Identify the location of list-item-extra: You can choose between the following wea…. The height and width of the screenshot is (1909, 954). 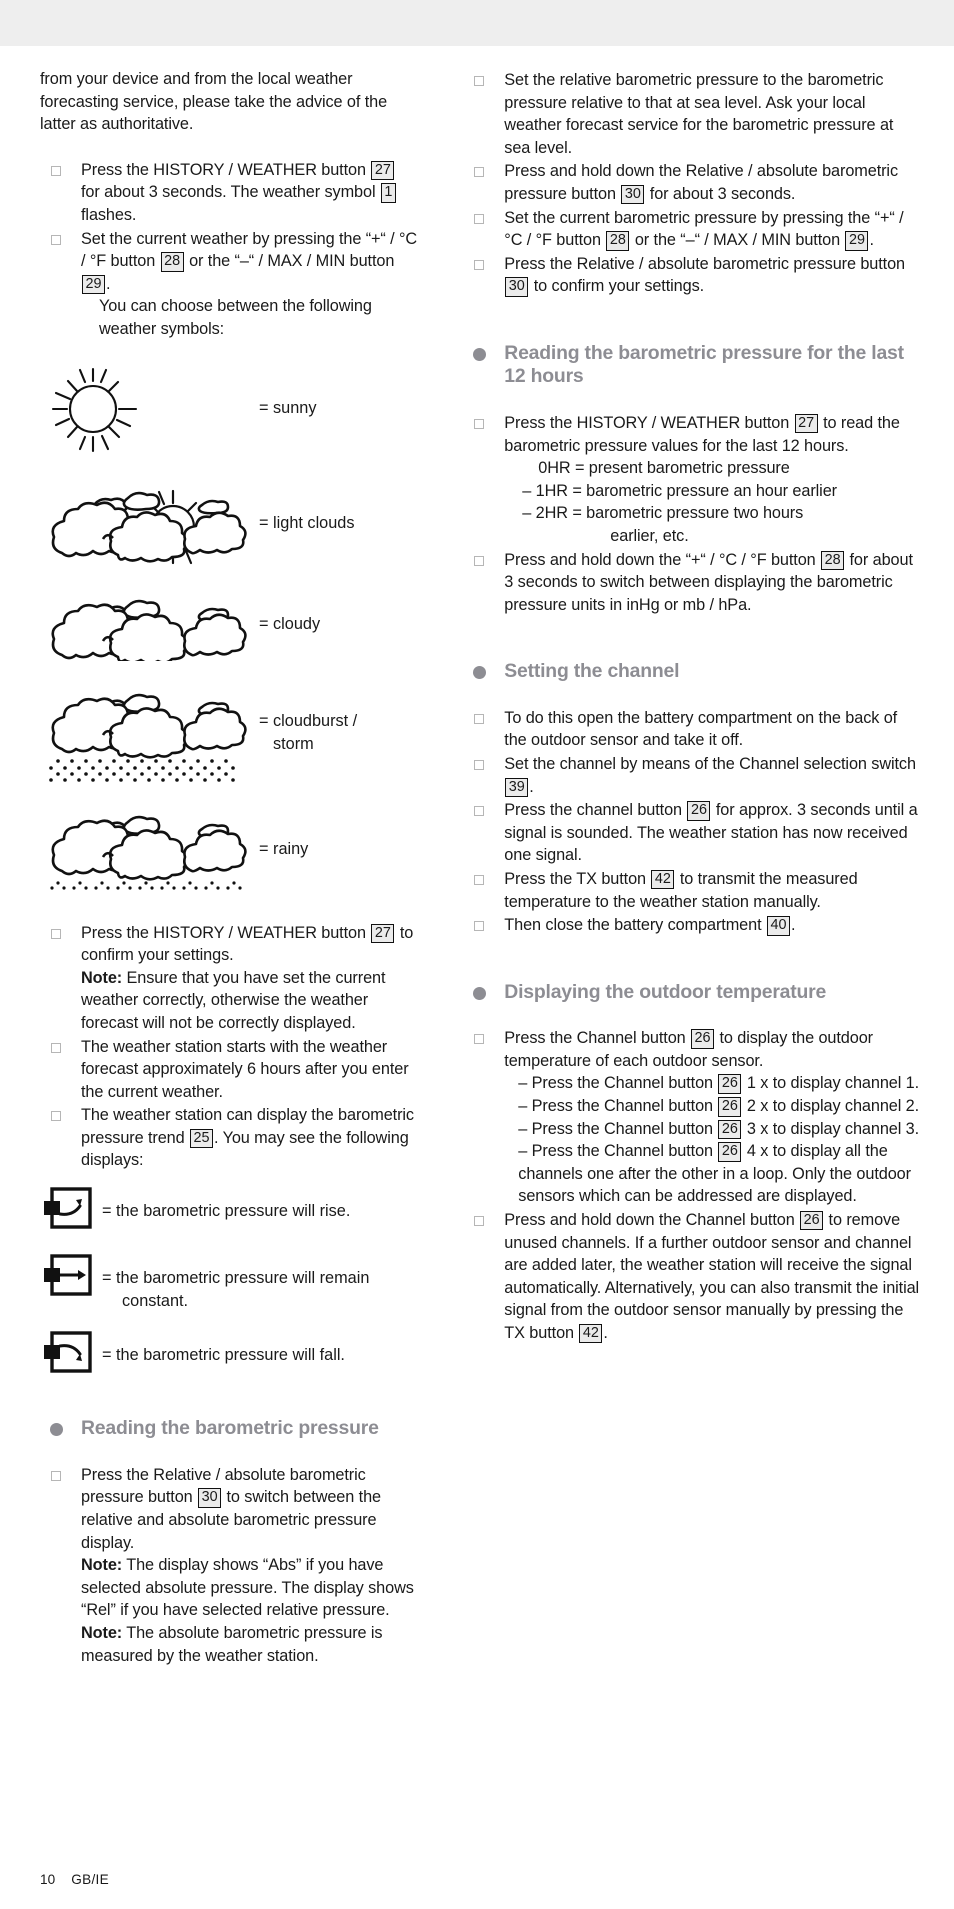
(235, 317).